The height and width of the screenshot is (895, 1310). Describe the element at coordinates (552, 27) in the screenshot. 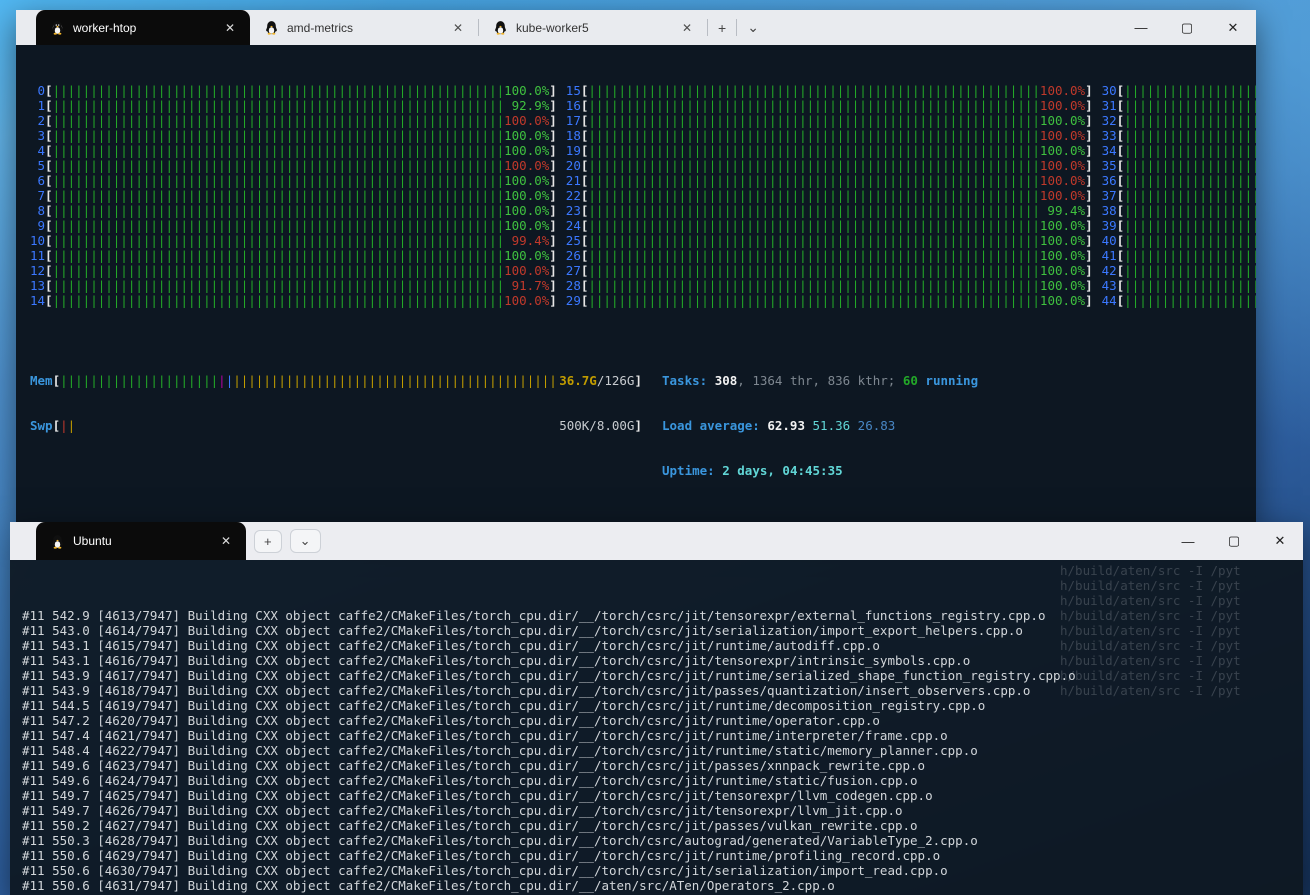

I see `tab-label: kube-worker5` at that location.